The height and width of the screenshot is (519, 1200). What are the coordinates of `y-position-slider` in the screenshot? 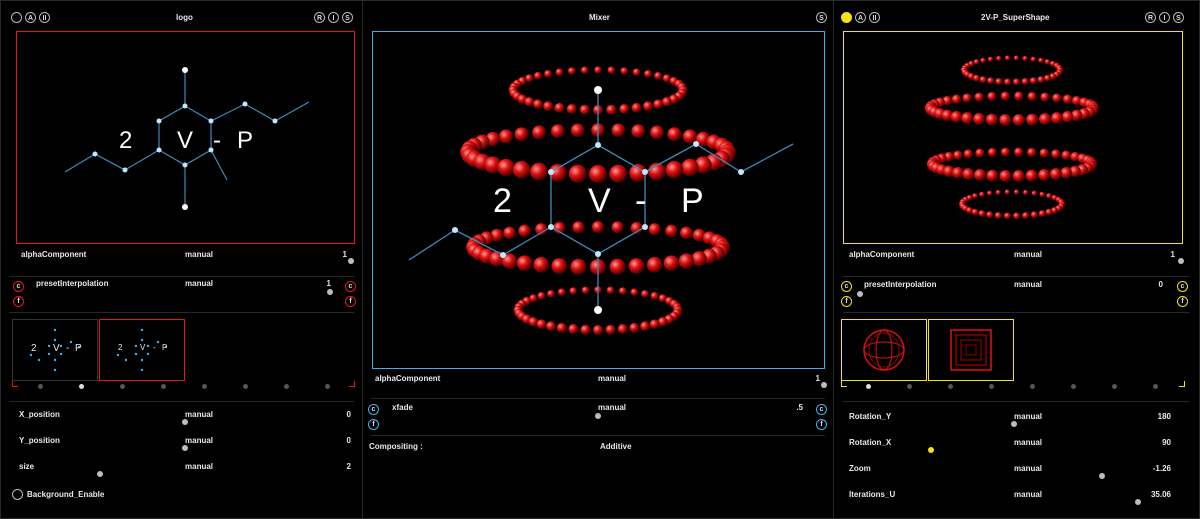 It's located at (185, 448).